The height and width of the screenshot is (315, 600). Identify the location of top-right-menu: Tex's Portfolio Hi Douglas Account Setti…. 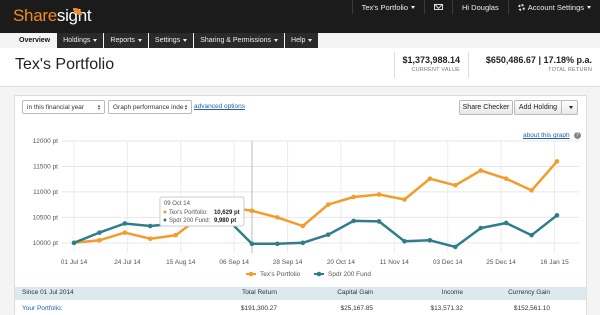
(475, 7).